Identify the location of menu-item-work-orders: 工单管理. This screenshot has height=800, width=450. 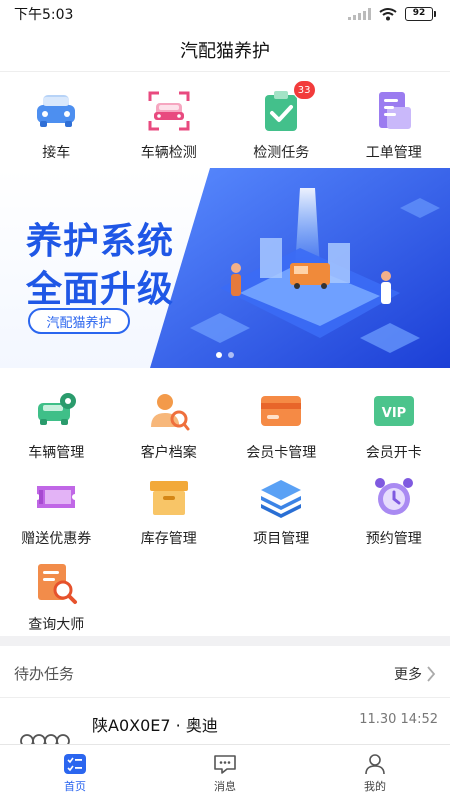
(394, 124).